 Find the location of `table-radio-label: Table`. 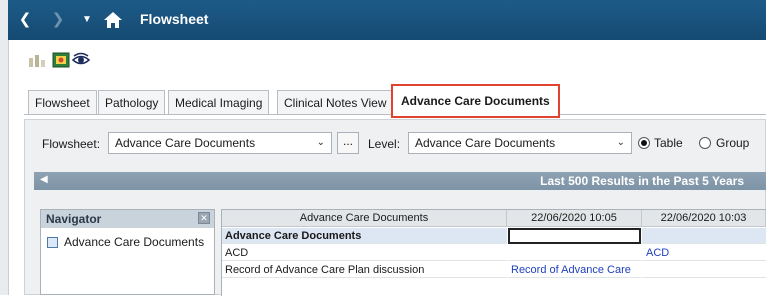

table-radio-label: Table is located at coordinates (668, 143).